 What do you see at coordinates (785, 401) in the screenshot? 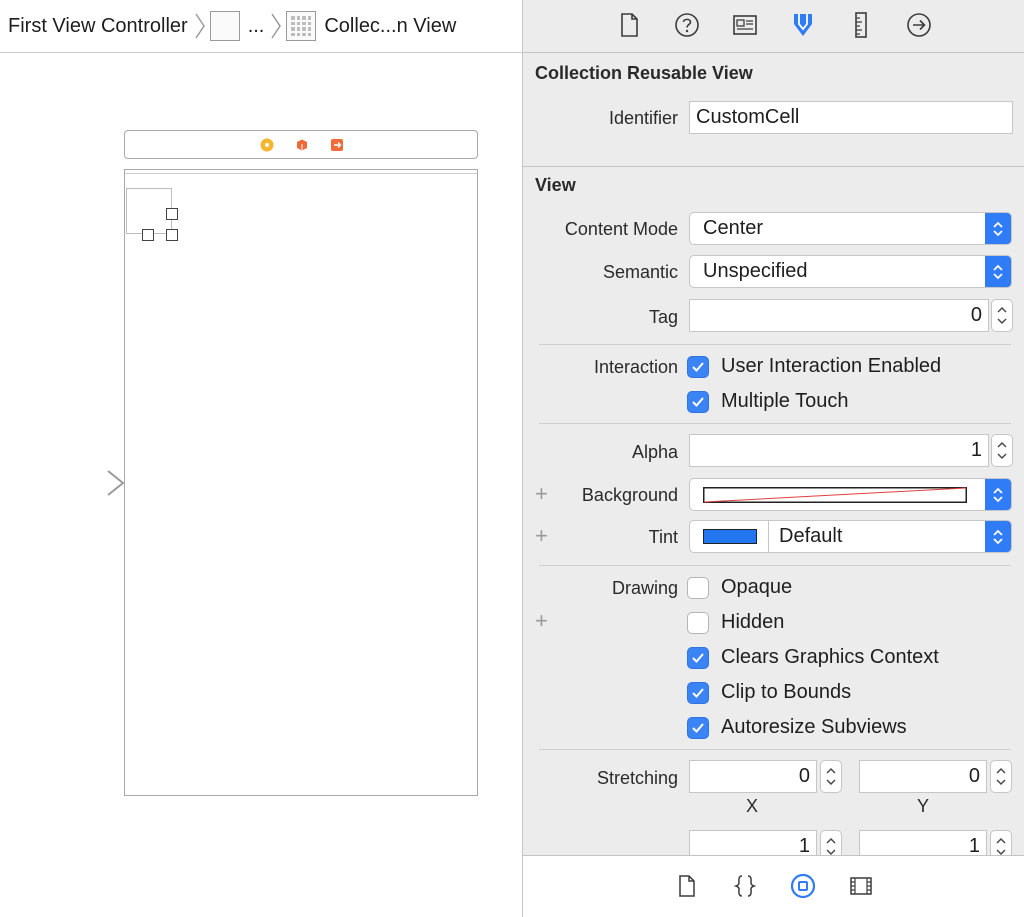
I see `multiple-touch-text: Multiple Touch` at bounding box center [785, 401].